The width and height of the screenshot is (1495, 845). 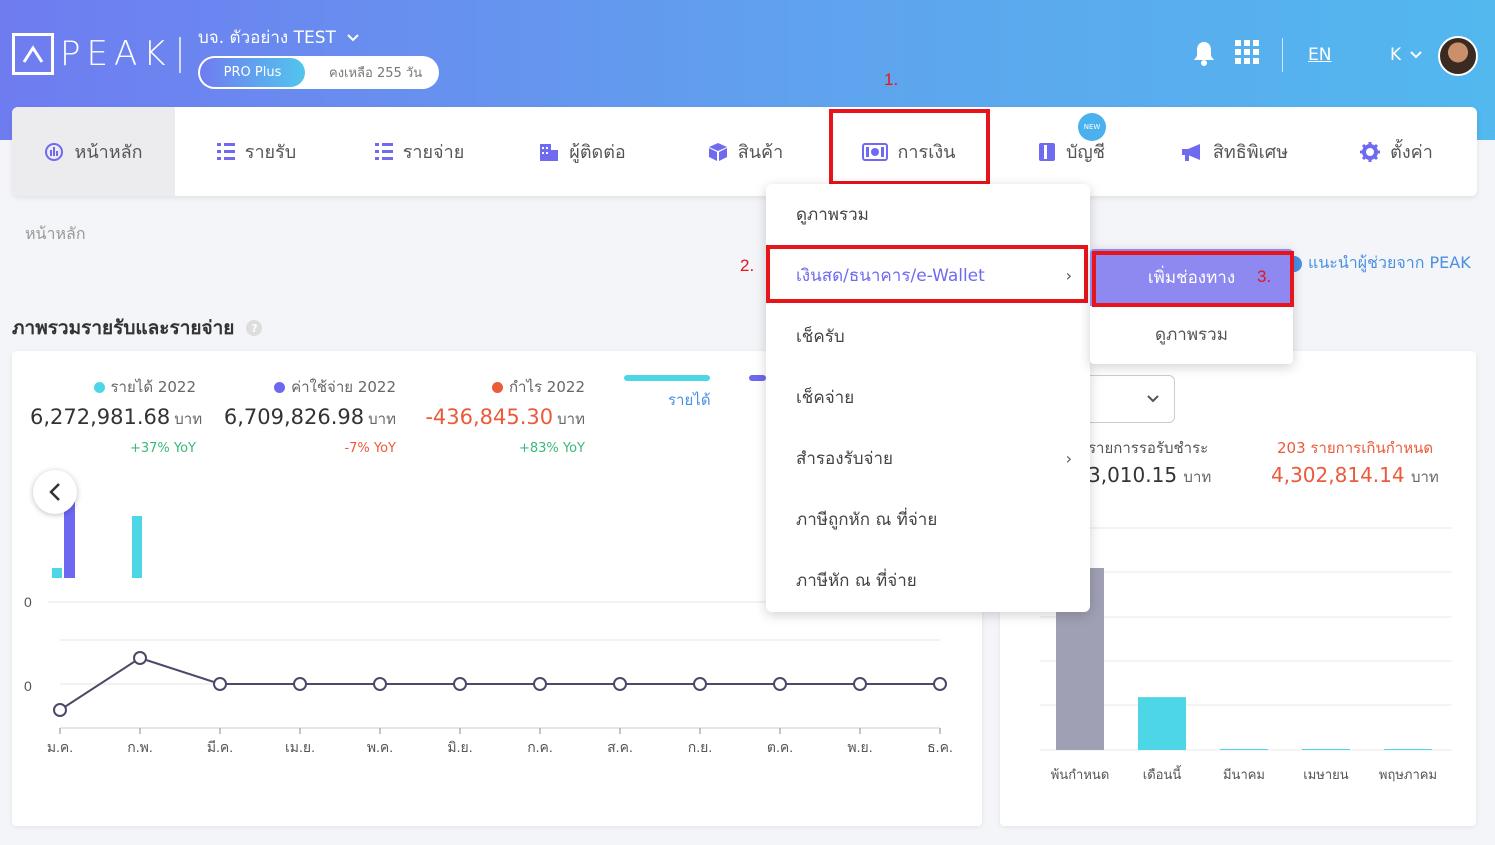 I want to click on legend-income-line, so click(x=667, y=378).